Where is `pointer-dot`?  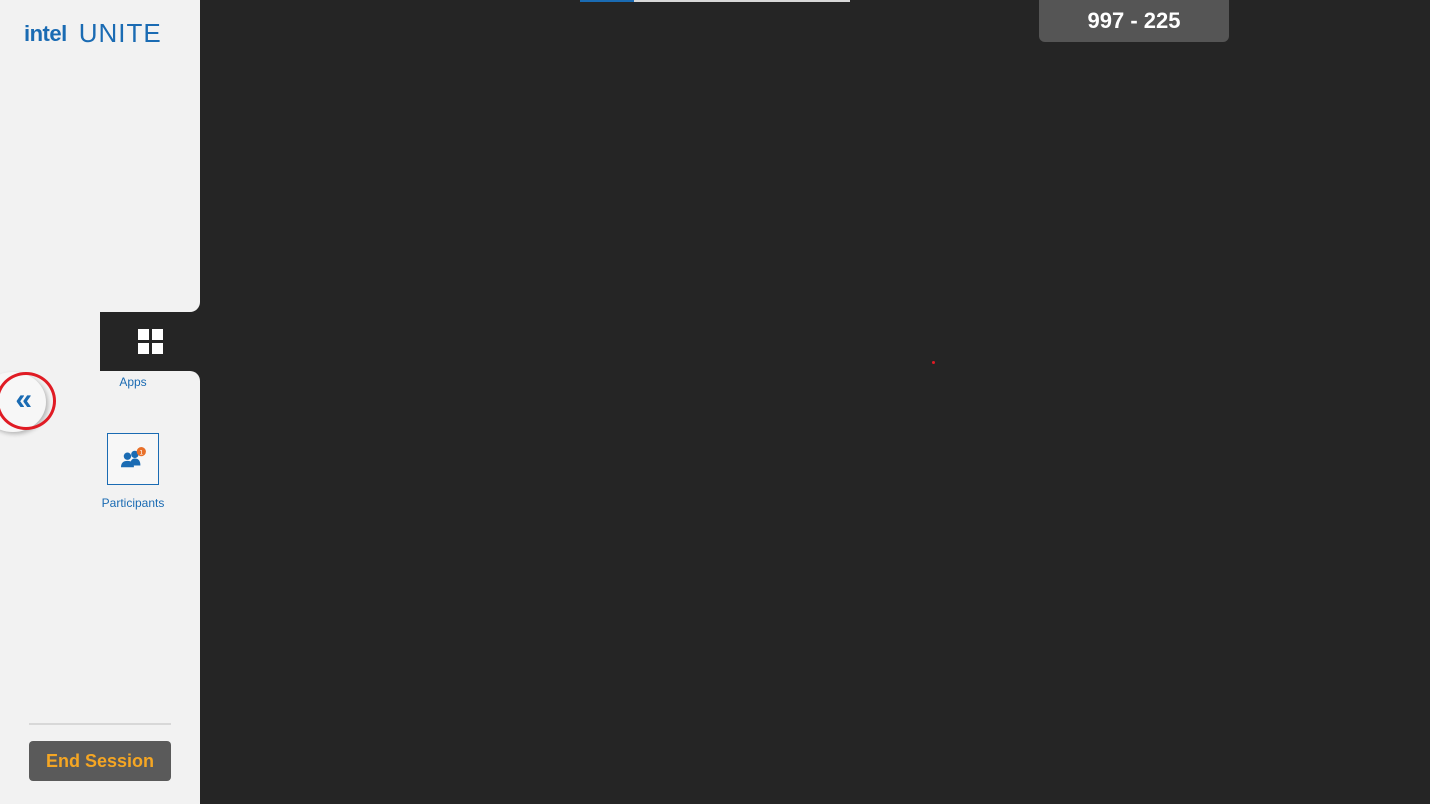
pointer-dot is located at coordinates (933, 362).